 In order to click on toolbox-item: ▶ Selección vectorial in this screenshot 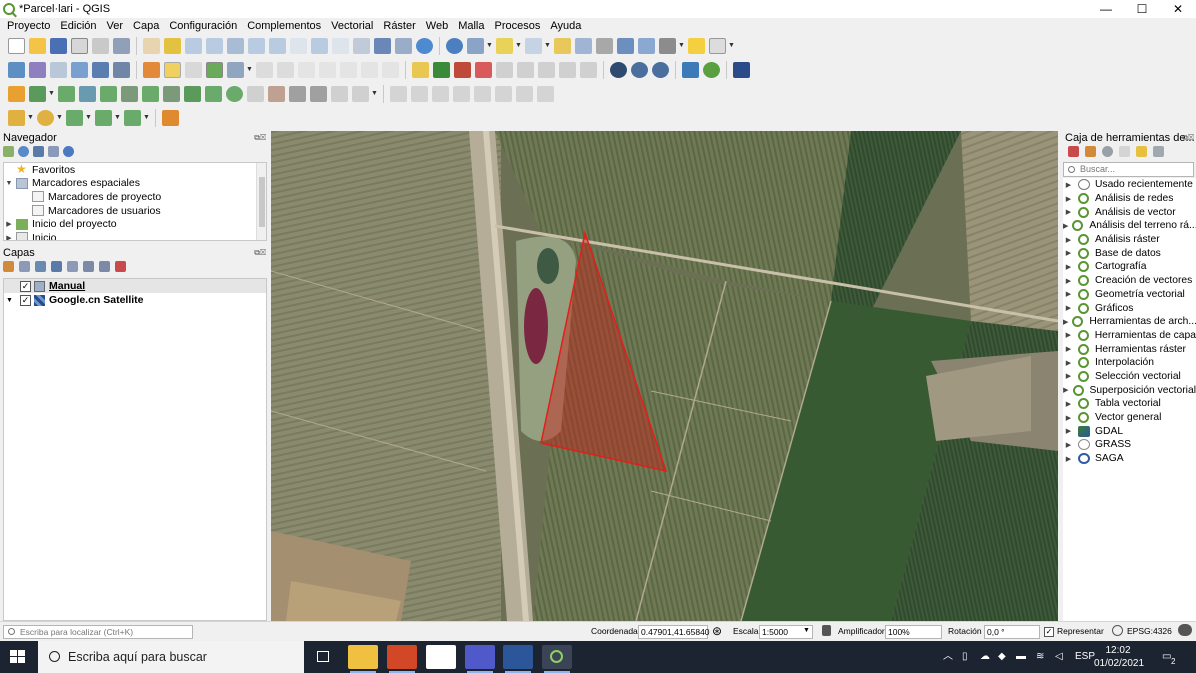, I will do `click(1129, 377)`.